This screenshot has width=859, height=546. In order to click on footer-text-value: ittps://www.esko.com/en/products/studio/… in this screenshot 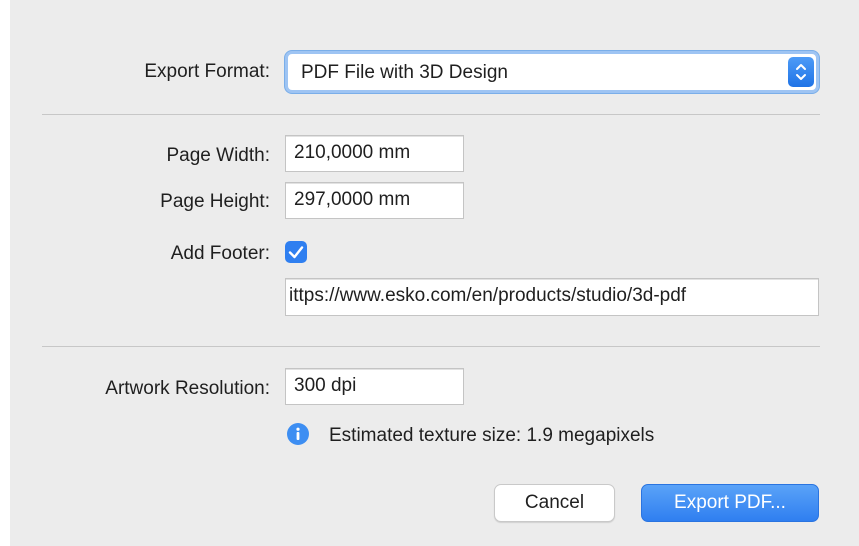, I will do `click(488, 295)`.